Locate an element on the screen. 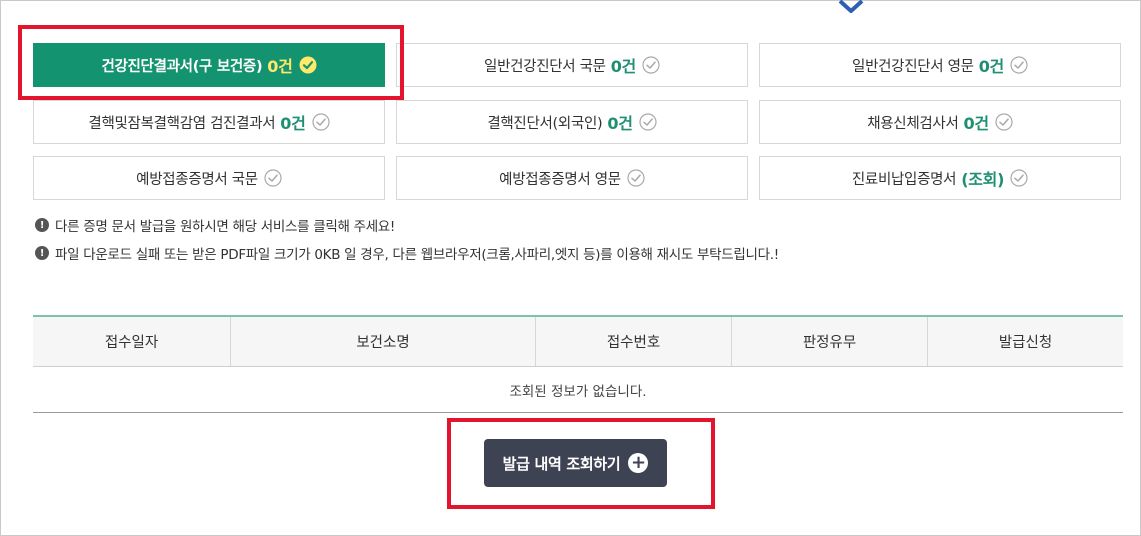  cert-button-general-en: 일반건강진단서 영문 0건 is located at coordinates (940, 65).